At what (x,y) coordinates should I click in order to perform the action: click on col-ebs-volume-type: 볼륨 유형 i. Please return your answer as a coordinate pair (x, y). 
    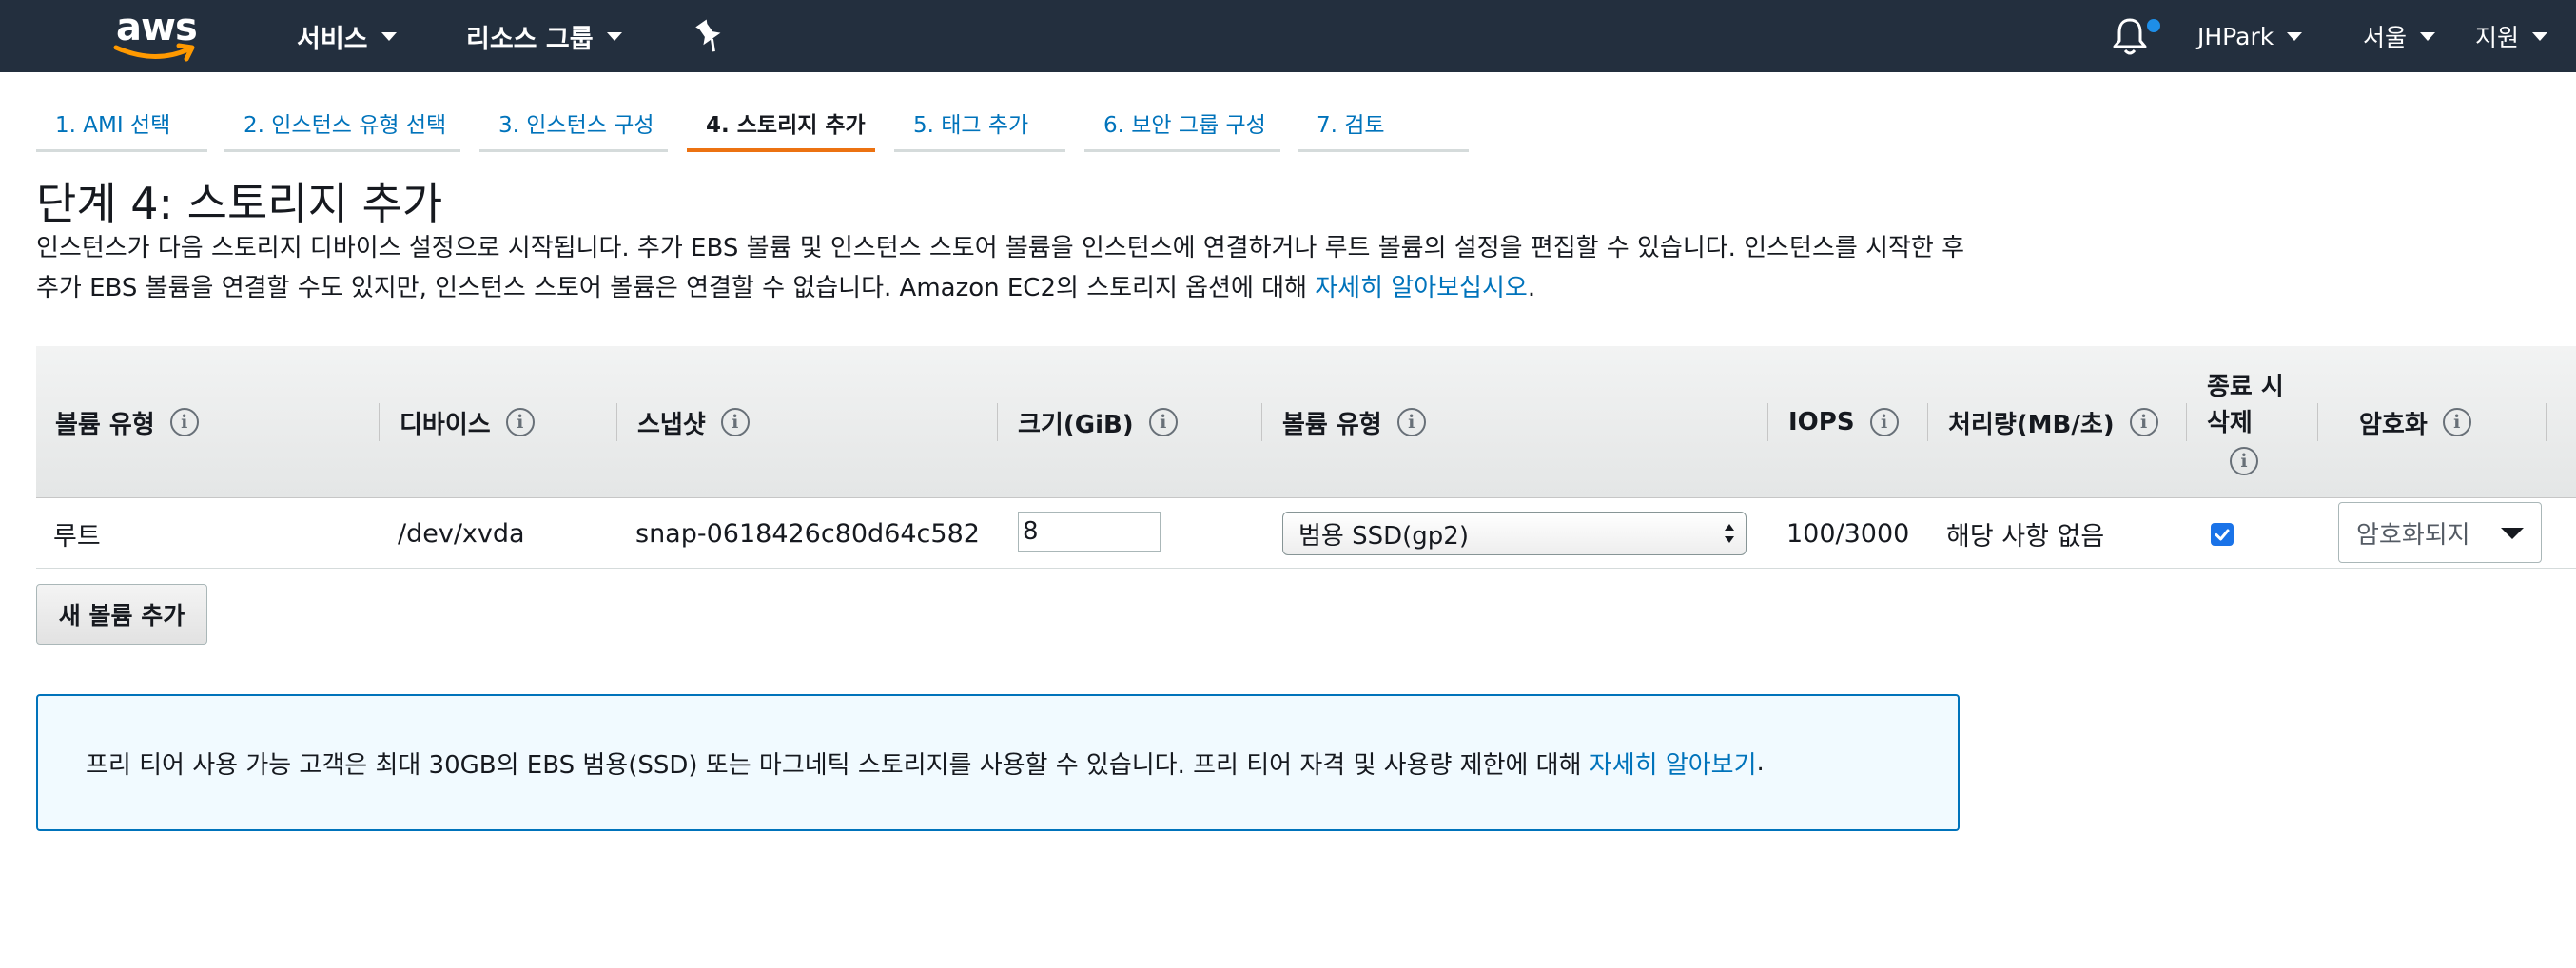
    Looking at the image, I should click on (1354, 422).